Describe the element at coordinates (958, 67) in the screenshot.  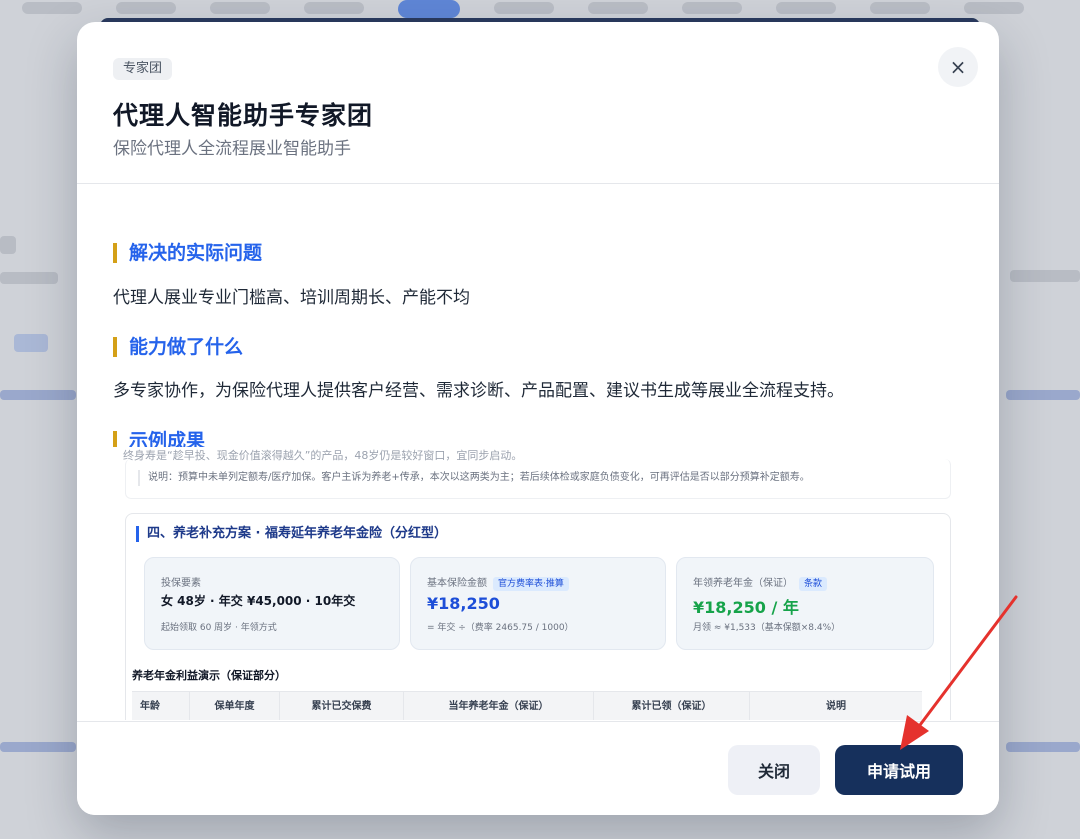
I see `close-icon: ×` at that location.